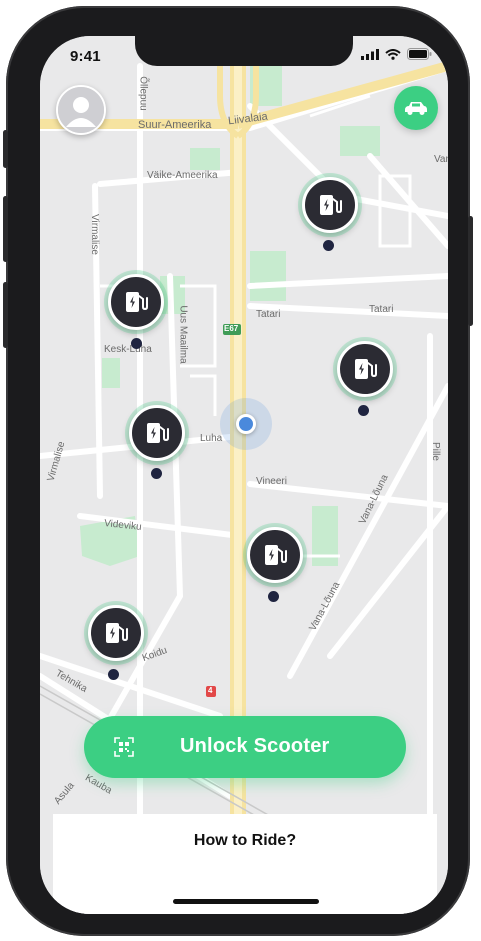  I want to click on home-indicator, so click(246, 901).